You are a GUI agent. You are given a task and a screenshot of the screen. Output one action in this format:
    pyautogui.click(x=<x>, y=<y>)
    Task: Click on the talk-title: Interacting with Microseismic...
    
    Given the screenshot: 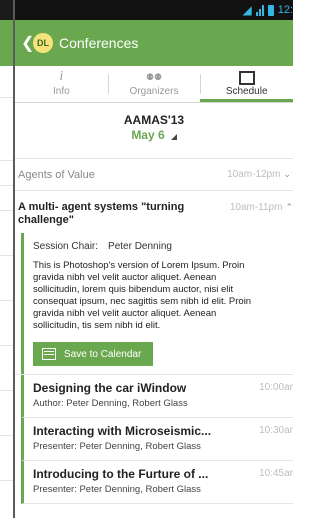 What is the action you would take?
    pyautogui.click(x=122, y=431)
    